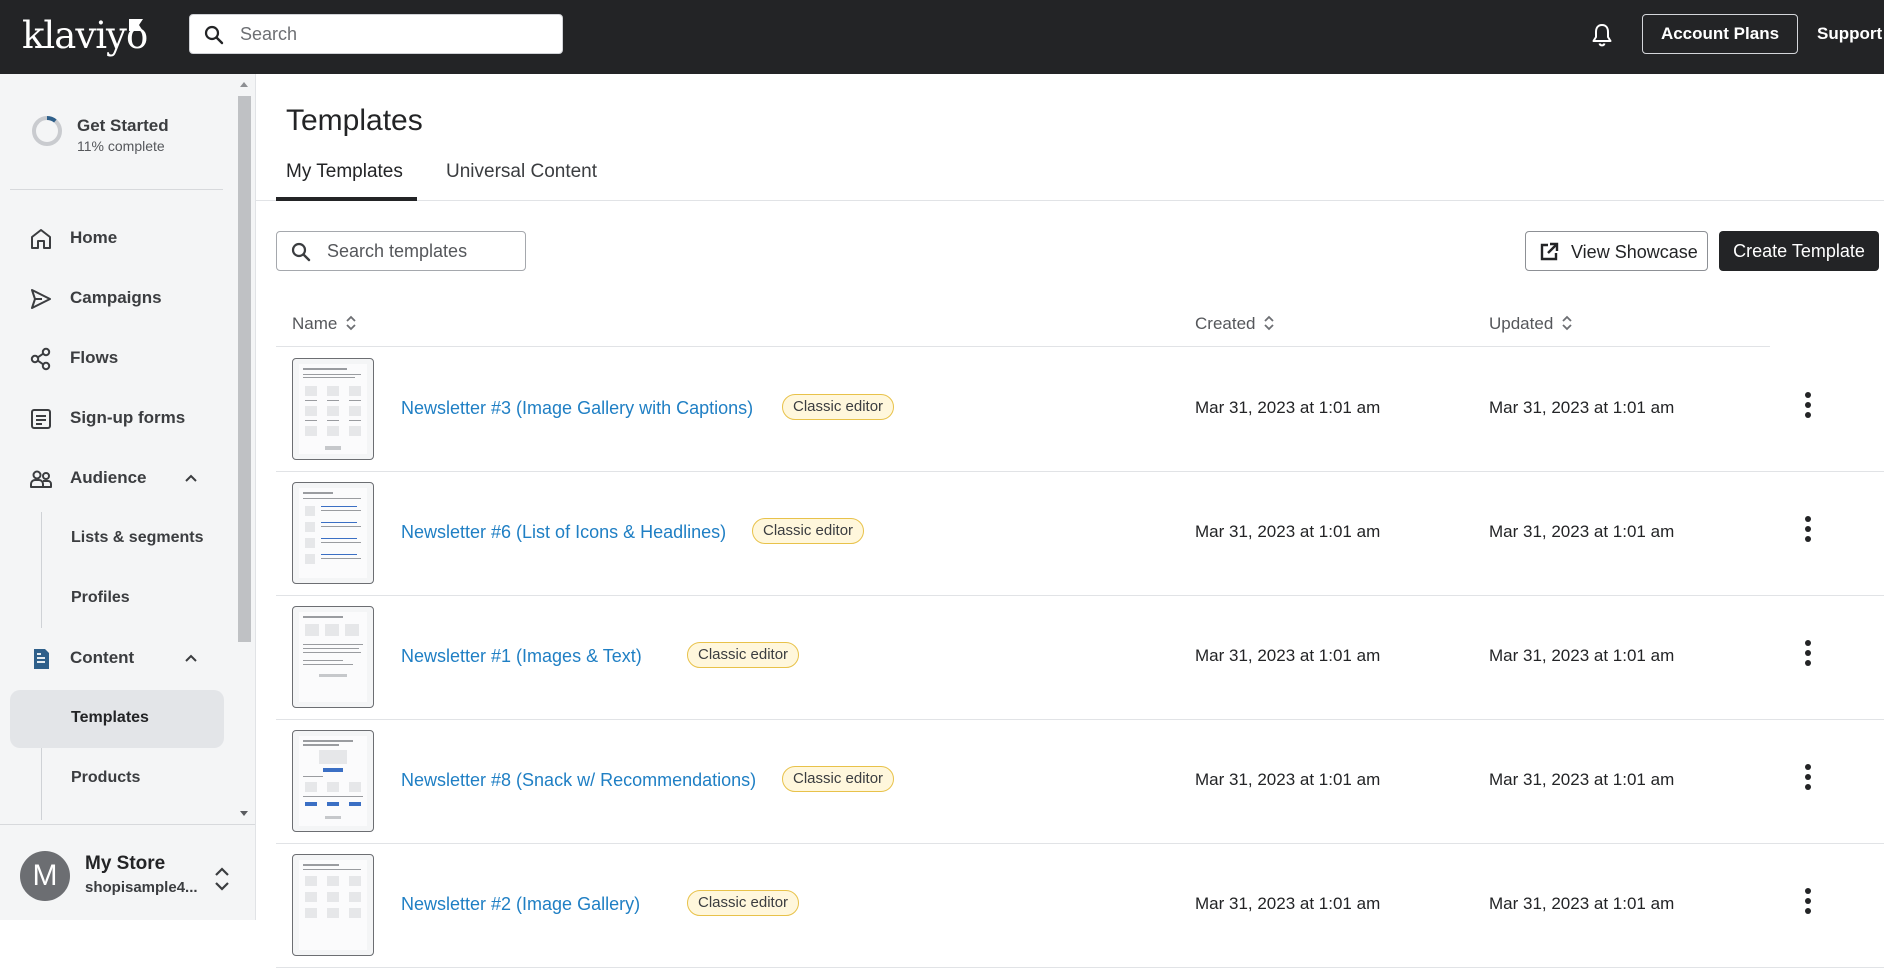 The height and width of the screenshot is (968, 1884). I want to click on column-updated-label: Updated, so click(1521, 323).